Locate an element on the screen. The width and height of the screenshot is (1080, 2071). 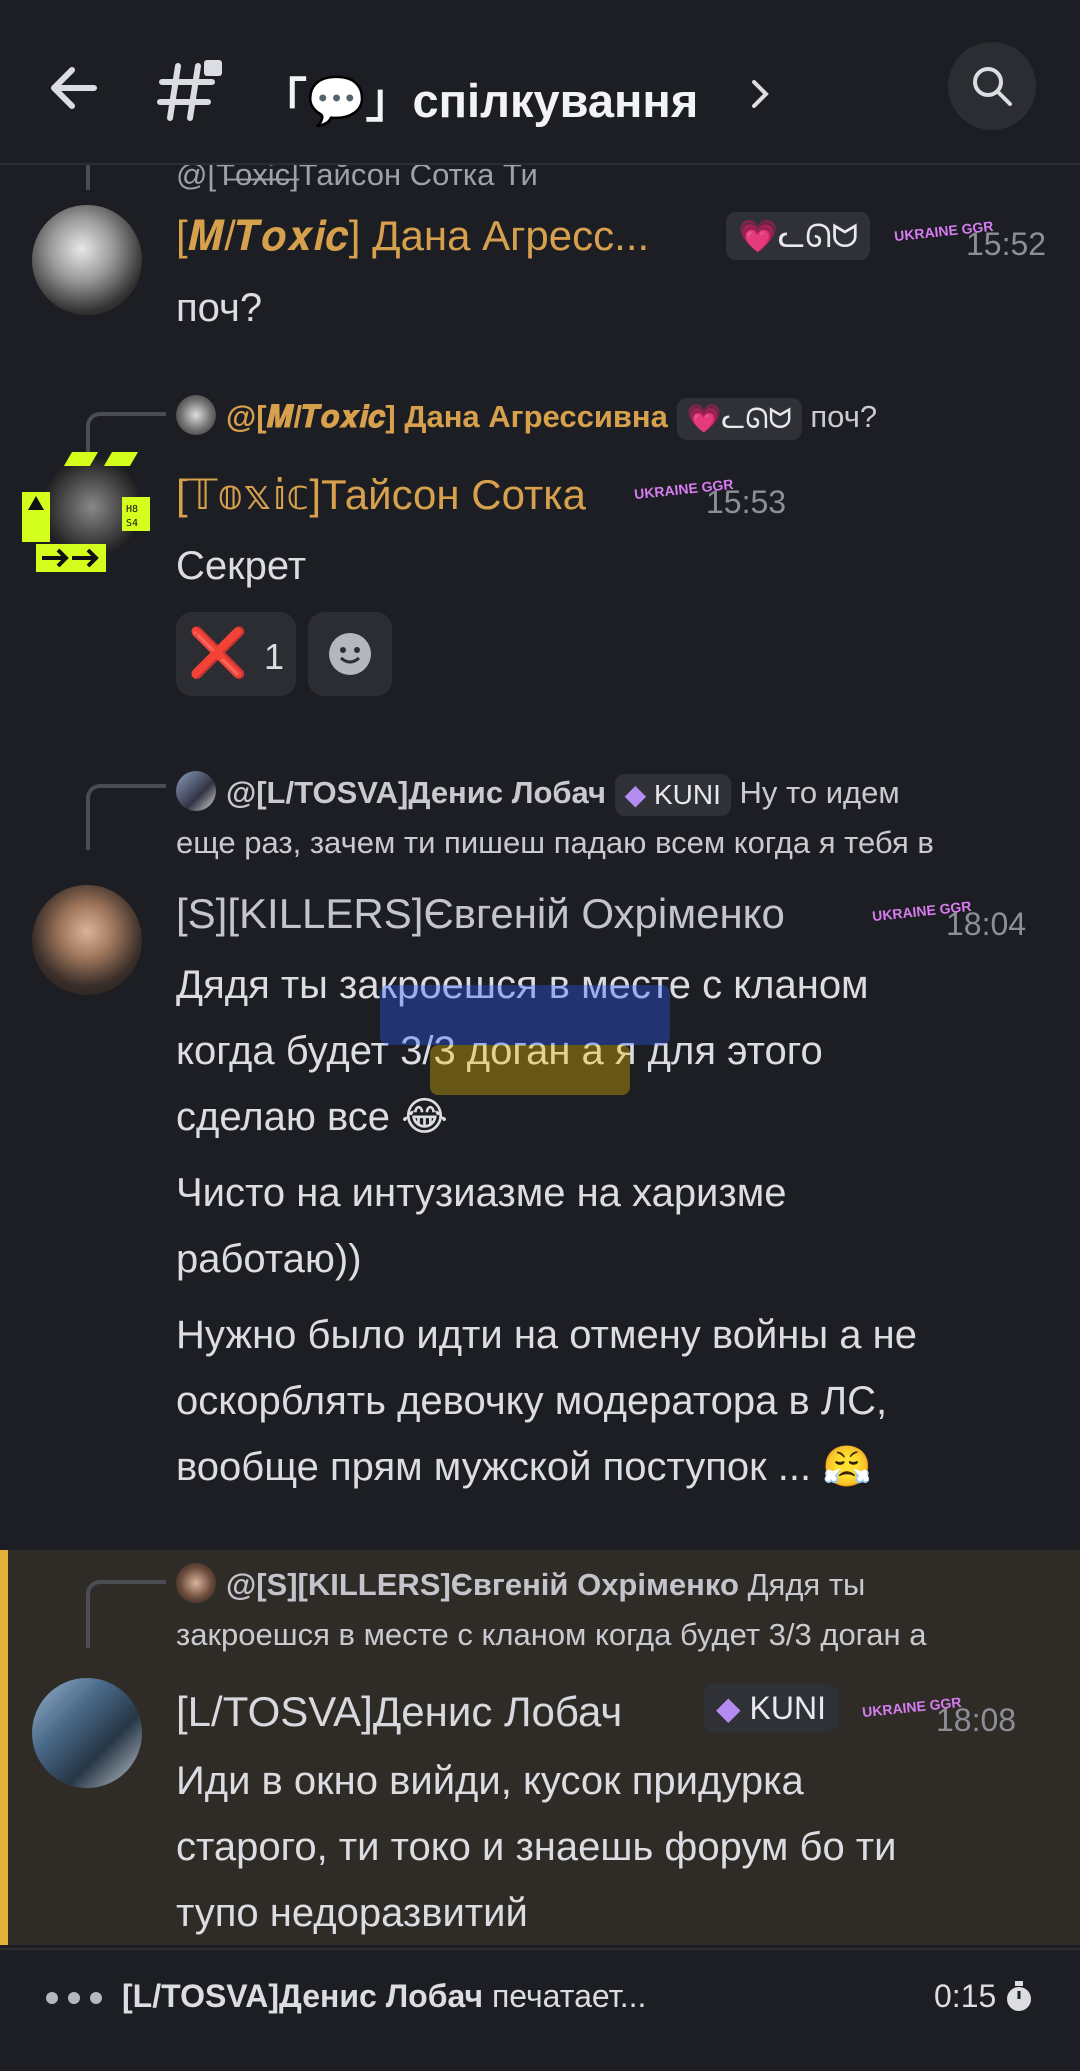
reply-author: @[𝑴/𝑻𝒐𝒙𝒊𝒄] Дана Агрессивна is located at coordinates (447, 416).